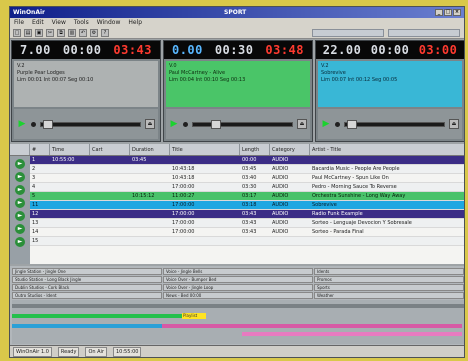  Describe the element at coordinates (238, 287) in the screenshot. I see `cart-button: Voice Over - Jingle Loop` at that location.